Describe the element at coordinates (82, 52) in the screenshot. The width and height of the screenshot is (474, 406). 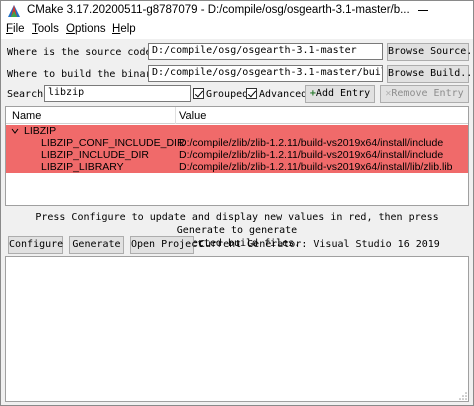
I see `source-label: Where is the source code:` at that location.